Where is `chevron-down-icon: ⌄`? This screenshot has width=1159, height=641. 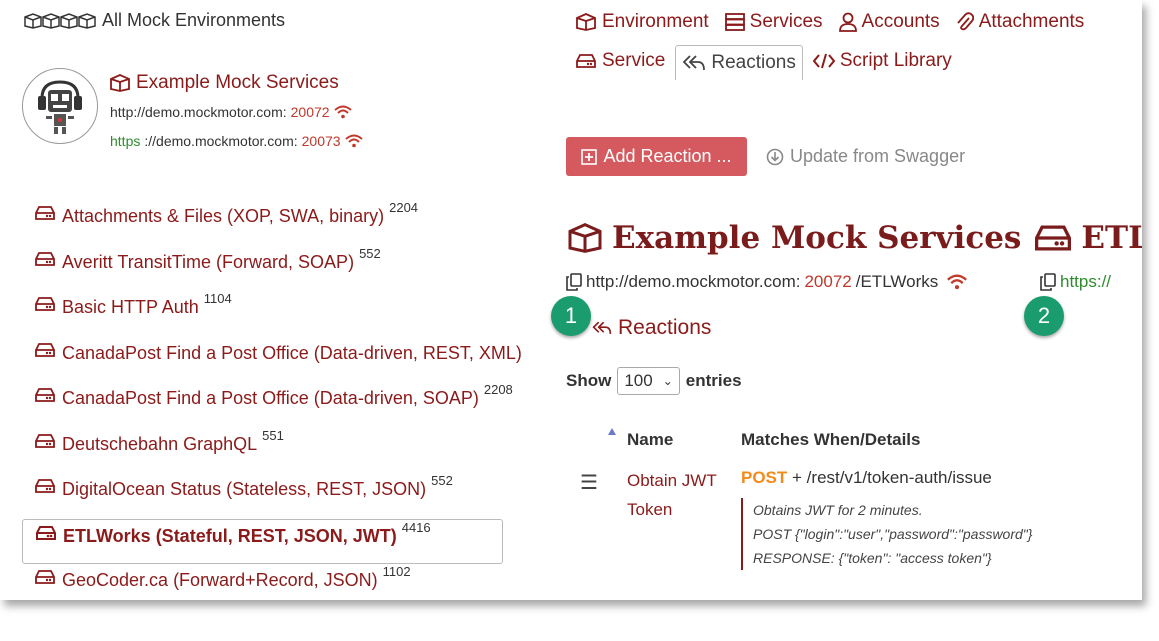
chevron-down-icon: ⌄ is located at coordinates (667, 381).